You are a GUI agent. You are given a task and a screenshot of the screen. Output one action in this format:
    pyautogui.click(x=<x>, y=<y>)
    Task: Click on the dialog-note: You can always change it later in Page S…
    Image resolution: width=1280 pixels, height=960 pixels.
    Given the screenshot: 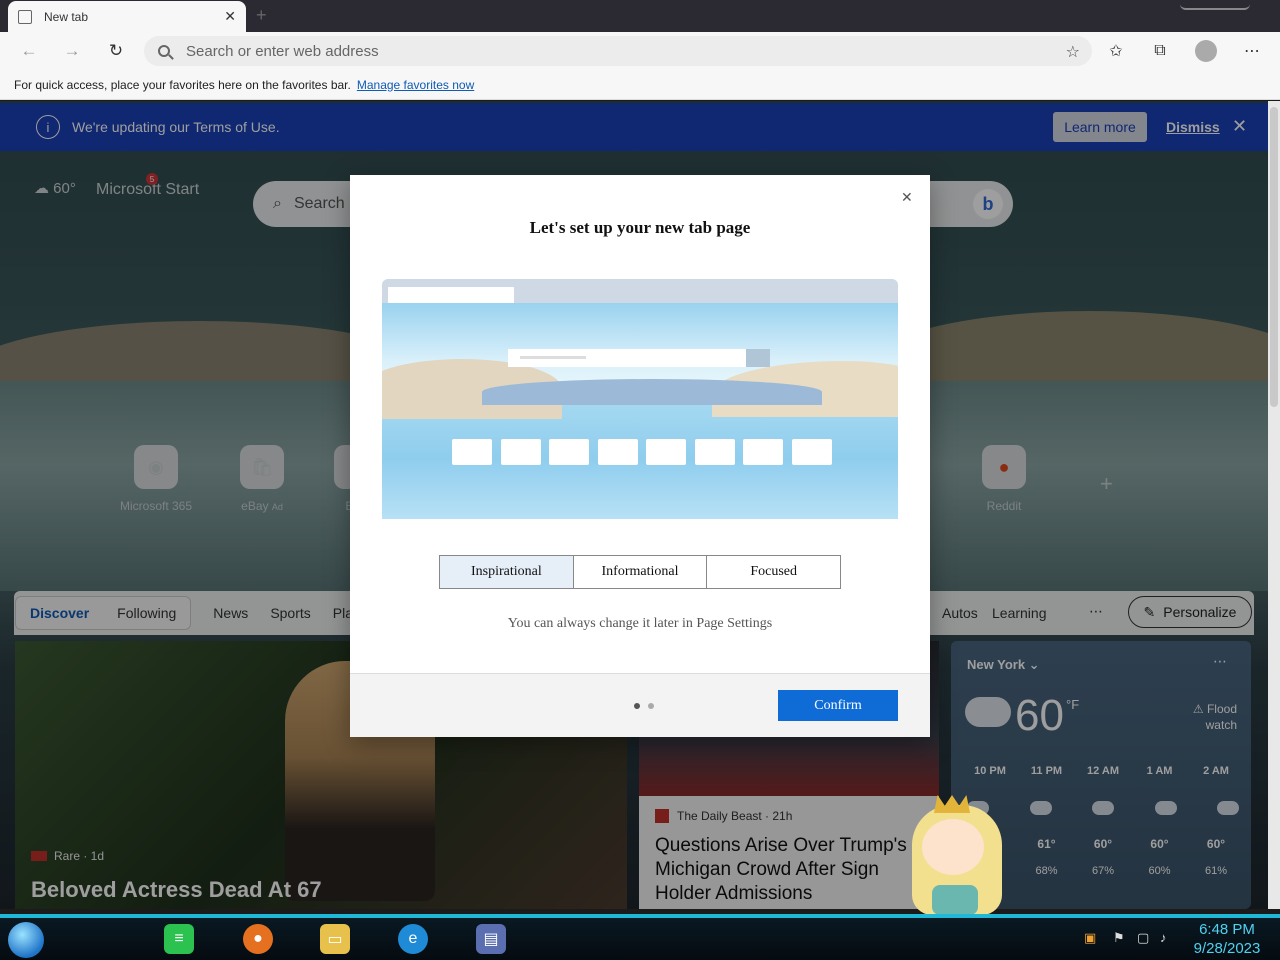 What is the action you would take?
    pyautogui.click(x=640, y=623)
    